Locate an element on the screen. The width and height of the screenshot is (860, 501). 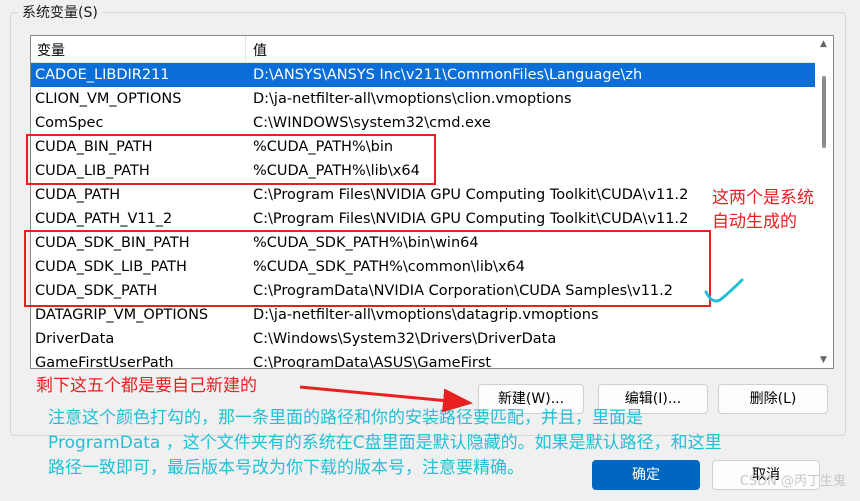
red-arrow-icon is located at coordinates (386, 399).